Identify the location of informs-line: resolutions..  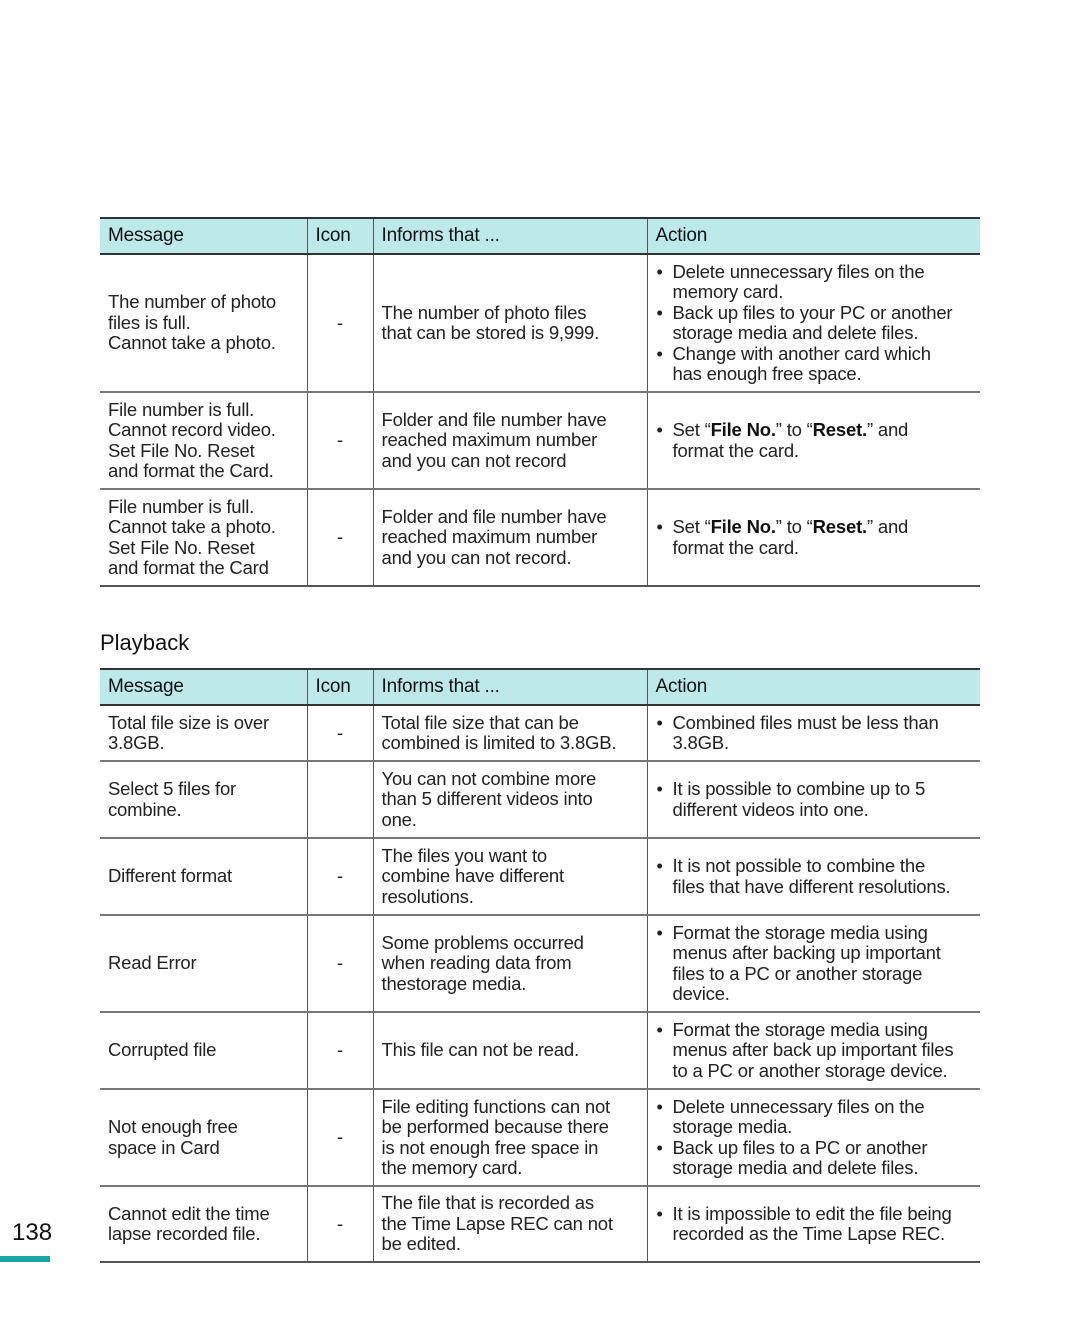
(427, 896).